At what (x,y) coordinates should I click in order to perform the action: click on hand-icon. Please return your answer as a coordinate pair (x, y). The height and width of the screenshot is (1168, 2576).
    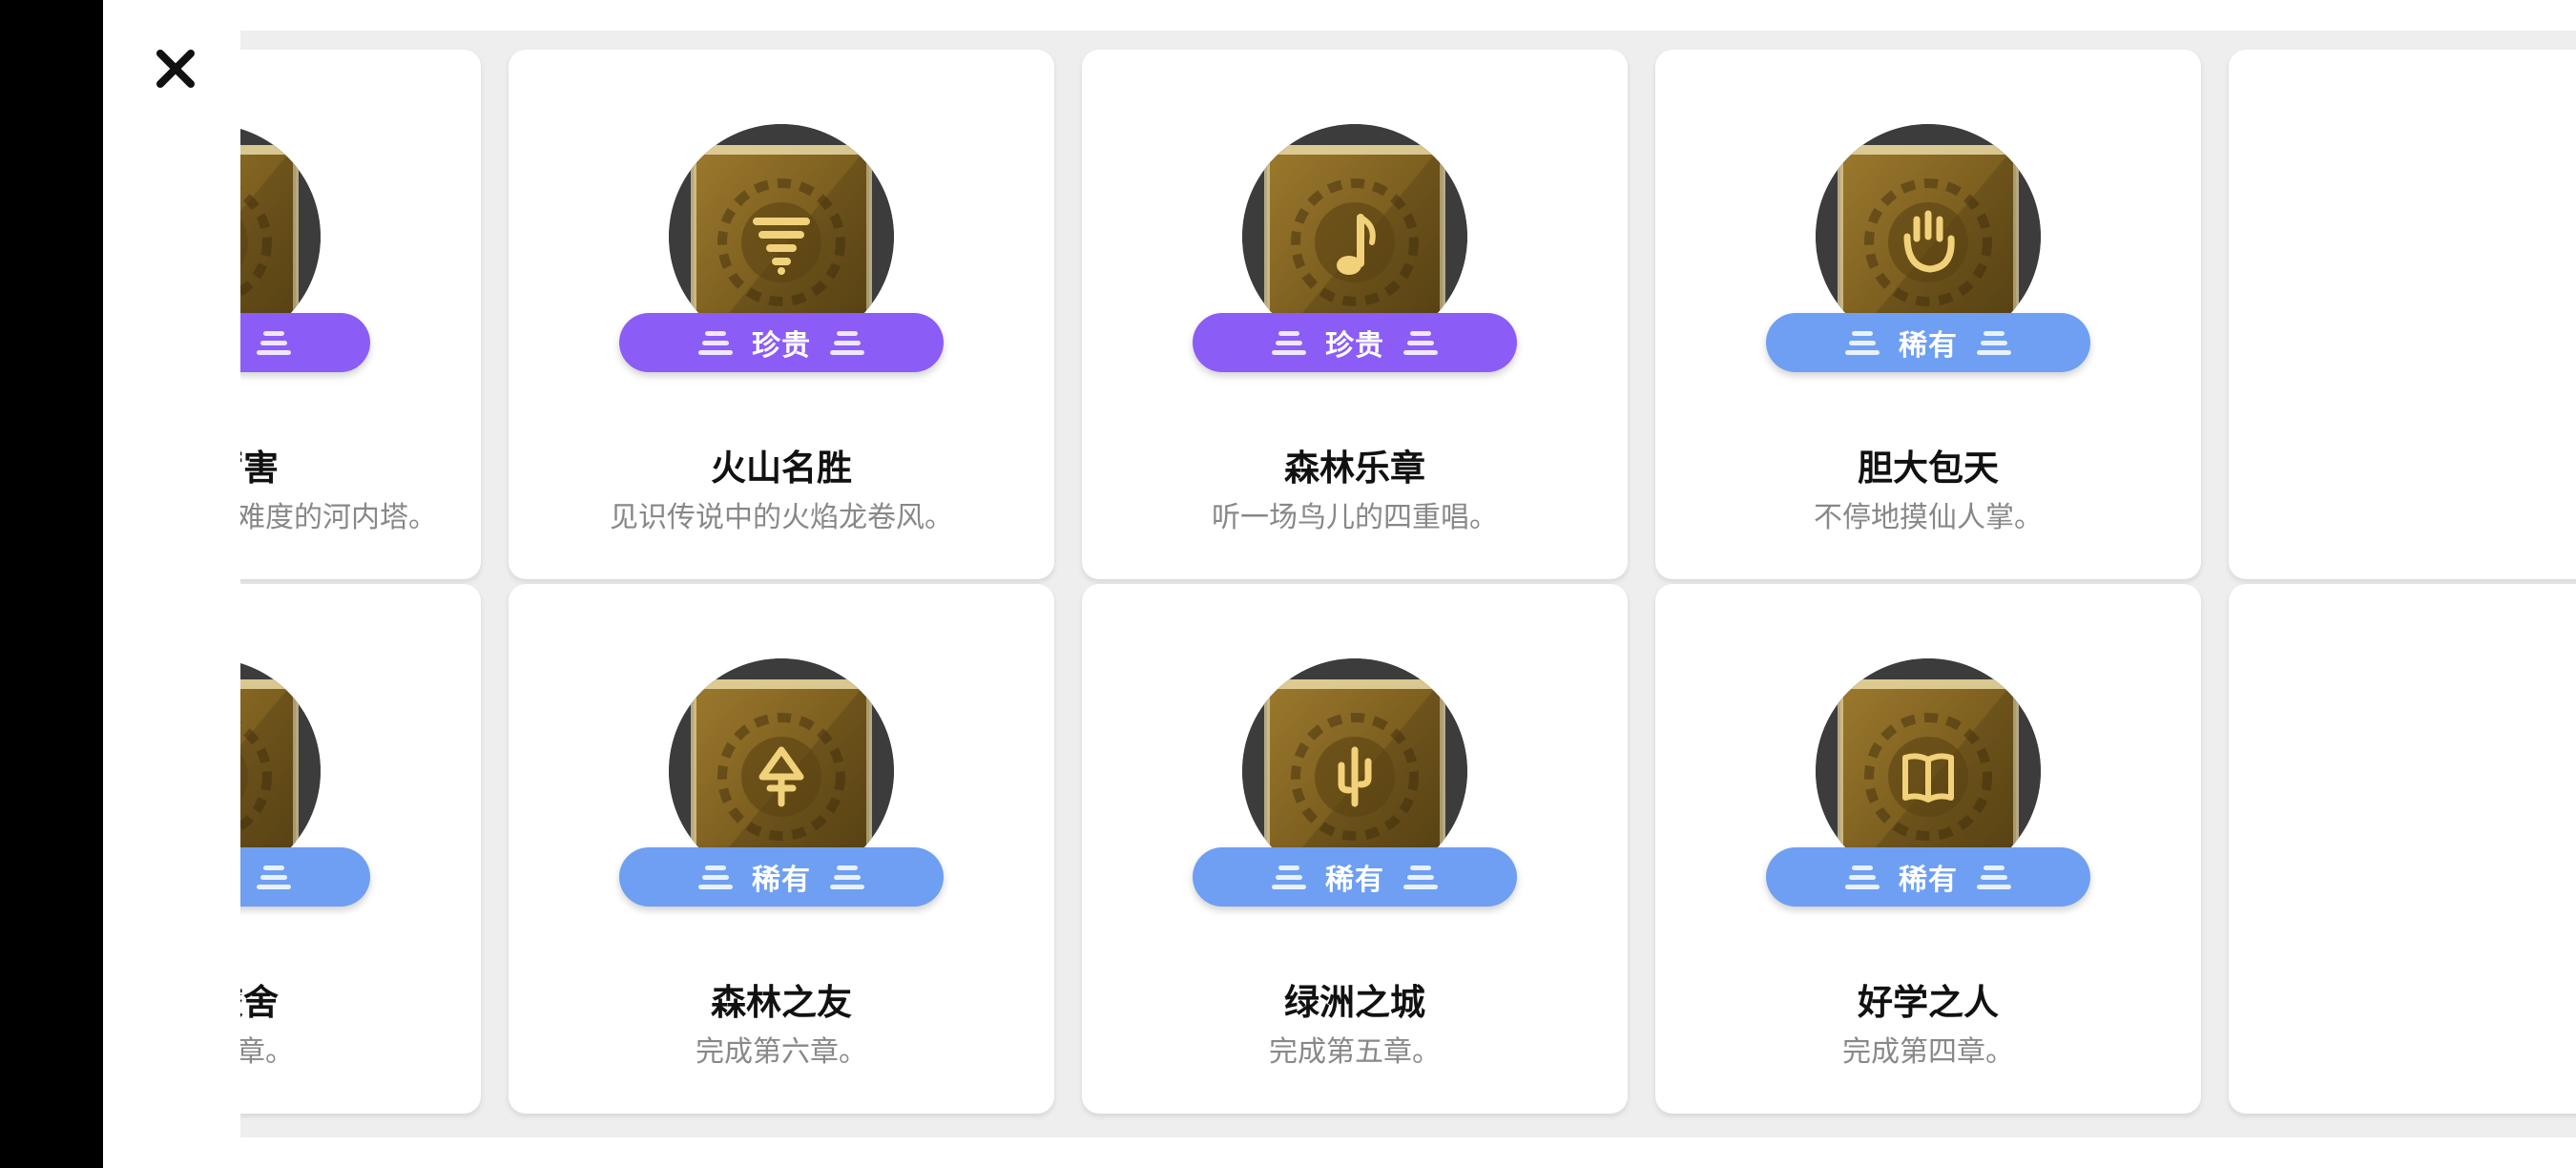
    Looking at the image, I should click on (1928, 219).